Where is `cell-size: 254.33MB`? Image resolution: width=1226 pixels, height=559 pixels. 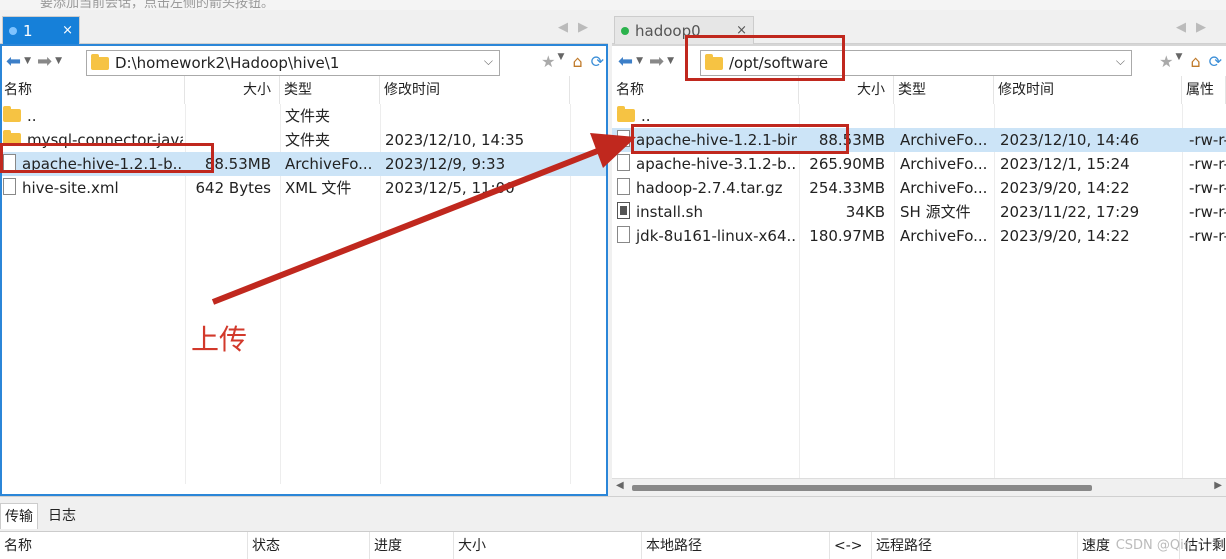 cell-size: 254.33MB is located at coordinates (847, 188).